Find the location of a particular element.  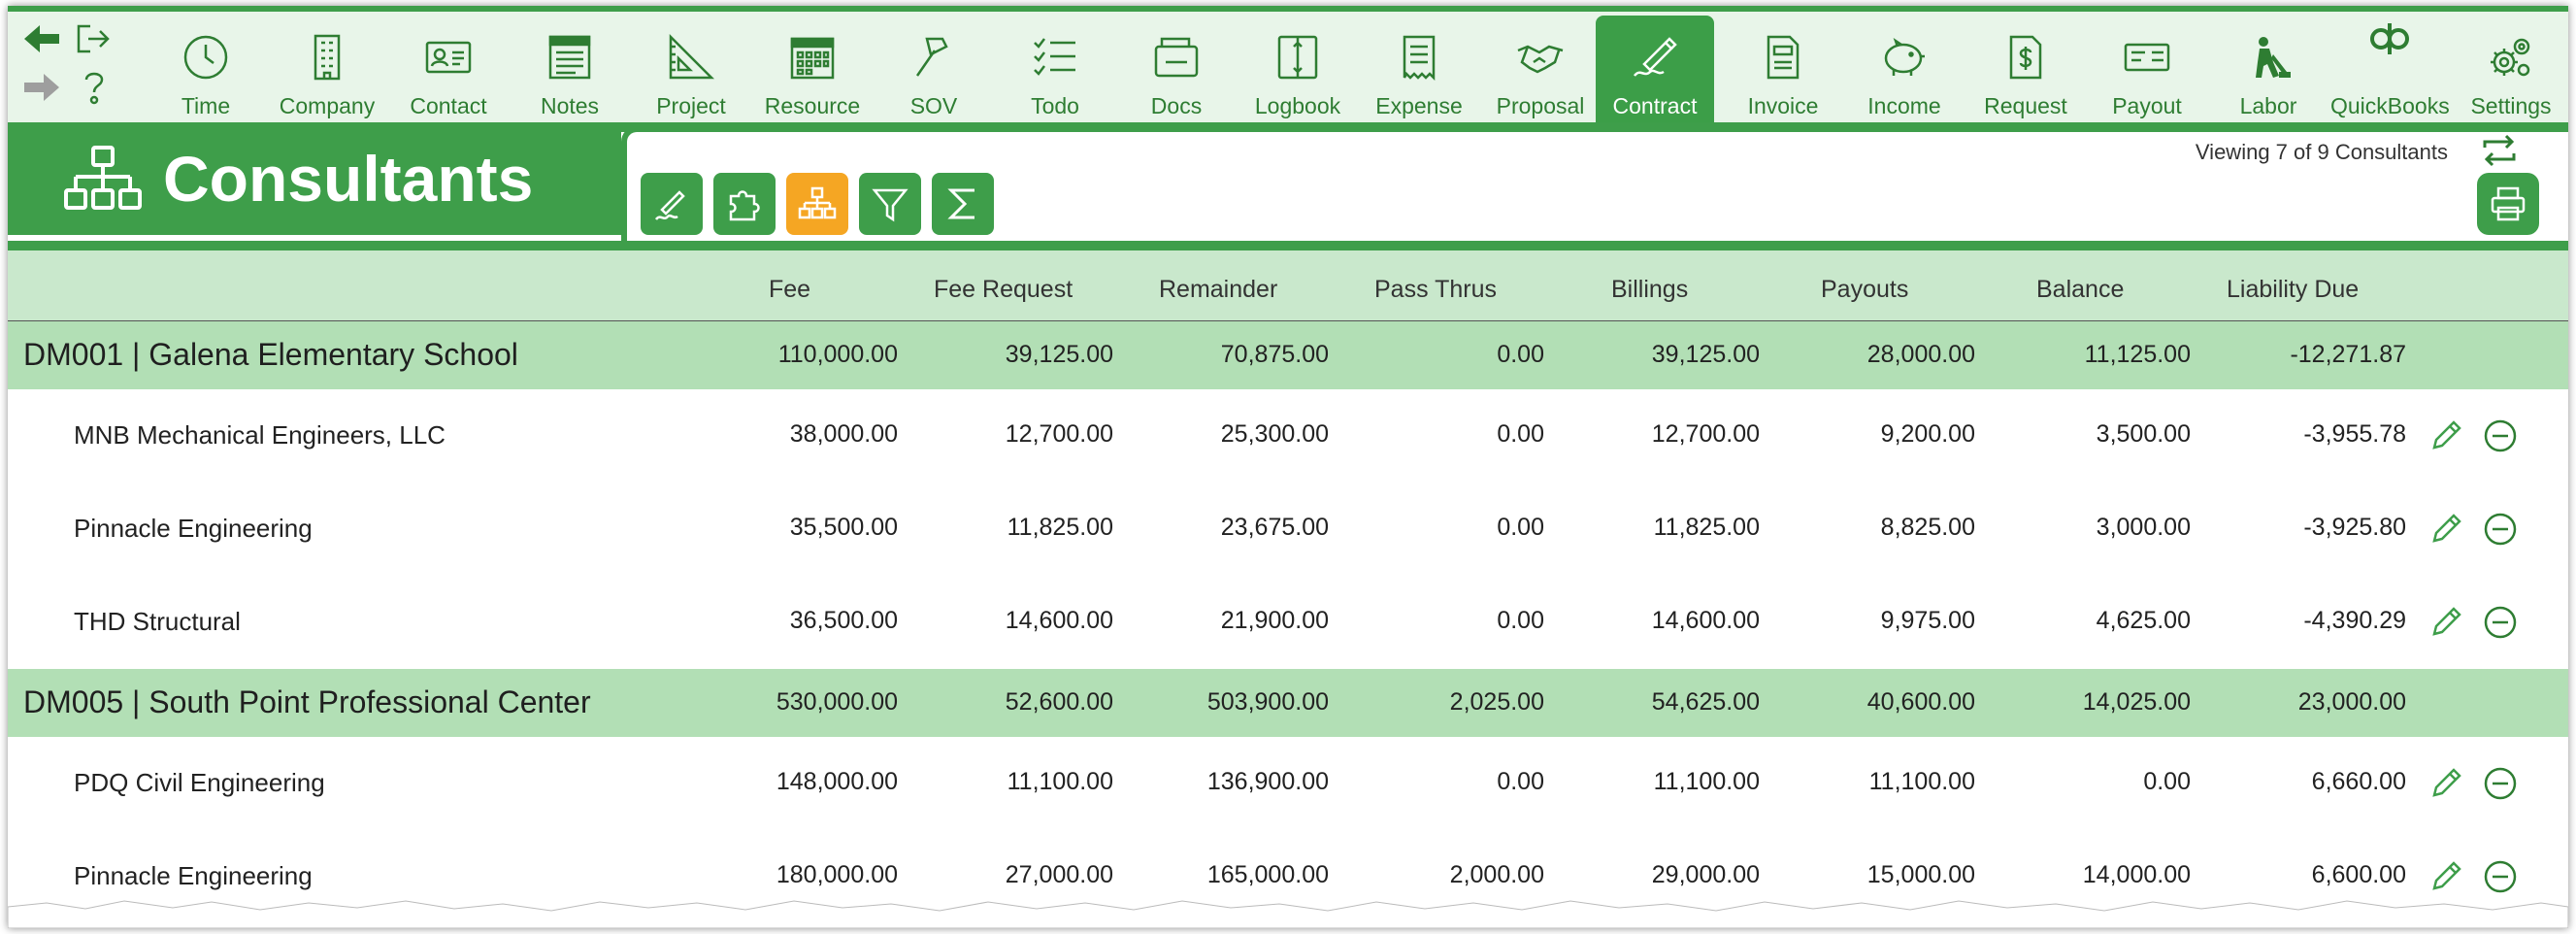

filter-button is located at coordinates (890, 204).